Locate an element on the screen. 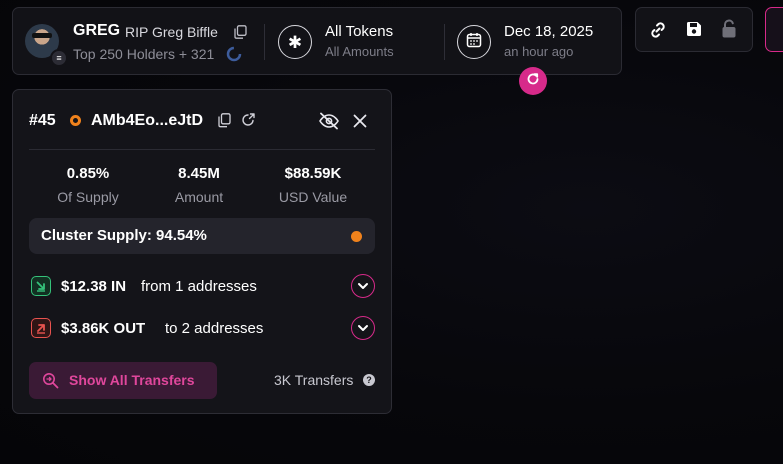 This screenshot has width=783, height=464. wallet-address: AMb4Eo...eJtD is located at coordinates (147, 121).